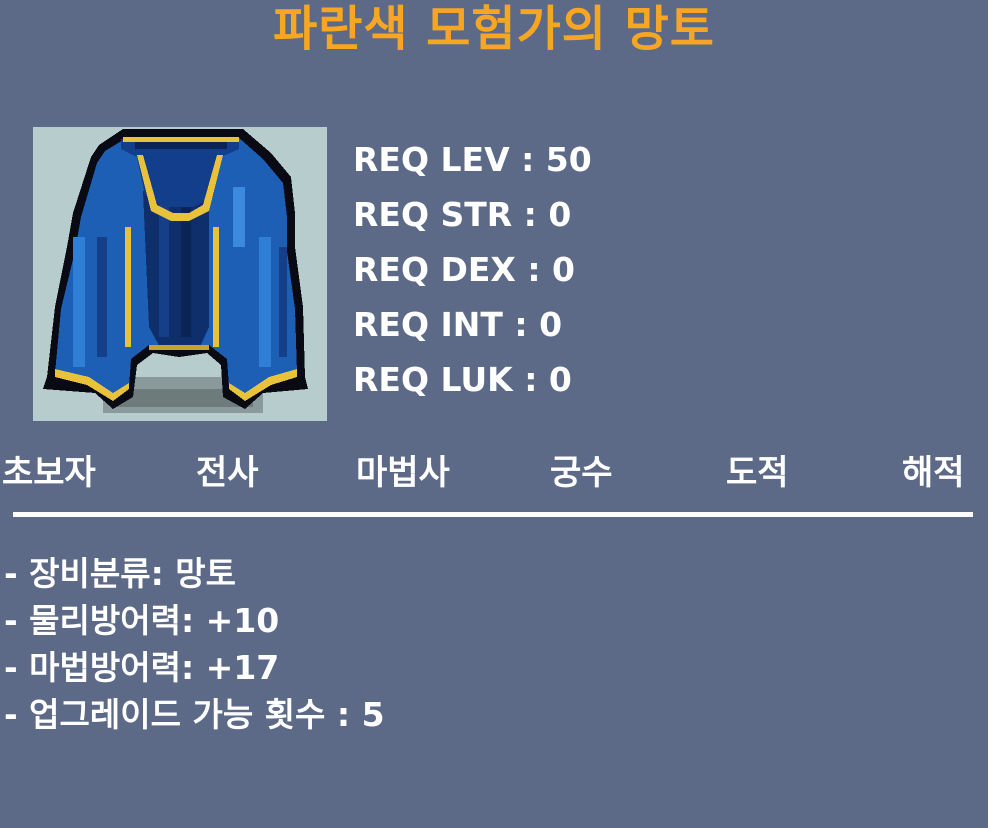  Describe the element at coordinates (472, 159) in the screenshot. I see `req-level: REQ LEV : 50` at that location.